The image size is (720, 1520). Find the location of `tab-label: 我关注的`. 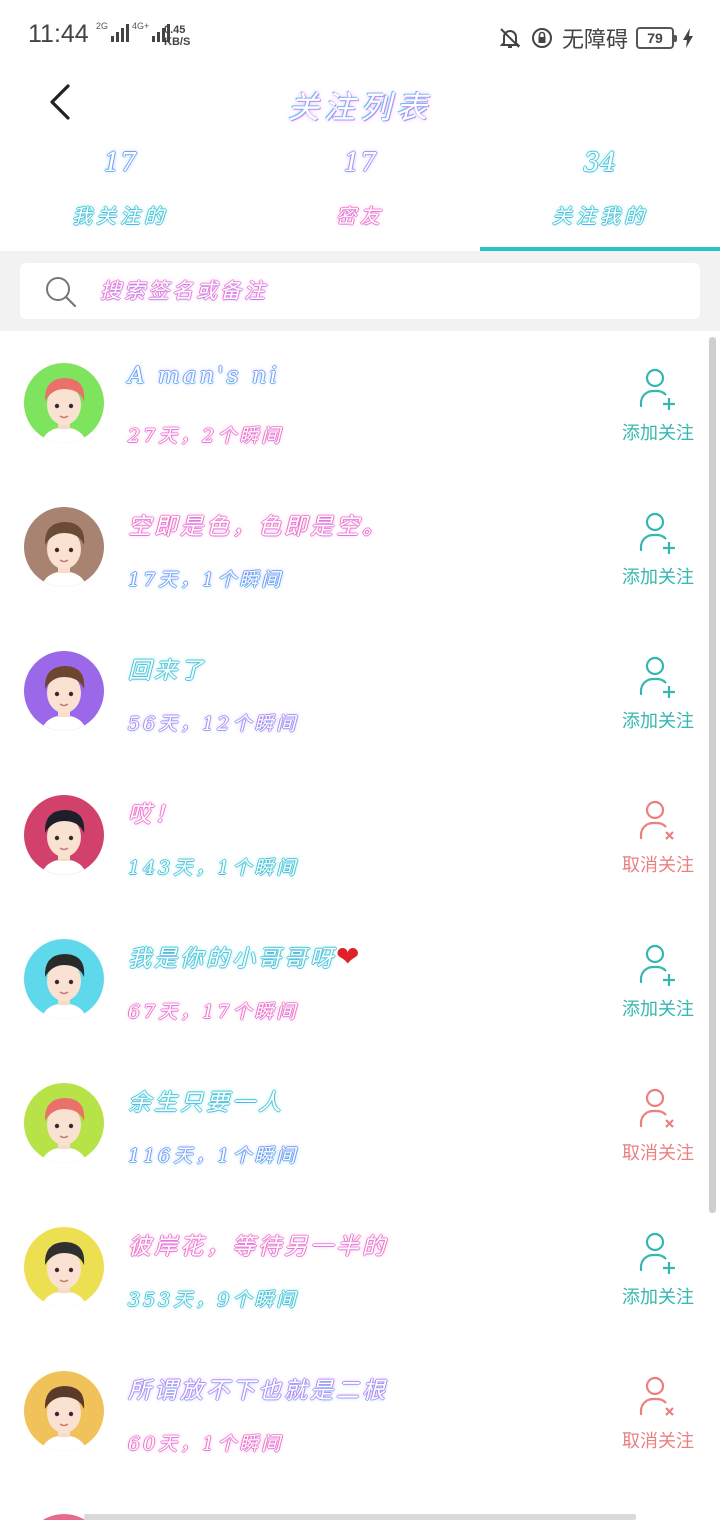

tab-label: 我关注的 is located at coordinates (120, 216).